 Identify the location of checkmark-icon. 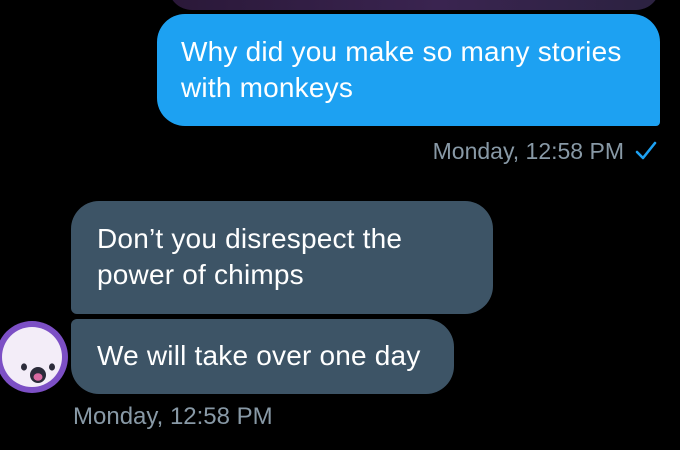
(646, 151).